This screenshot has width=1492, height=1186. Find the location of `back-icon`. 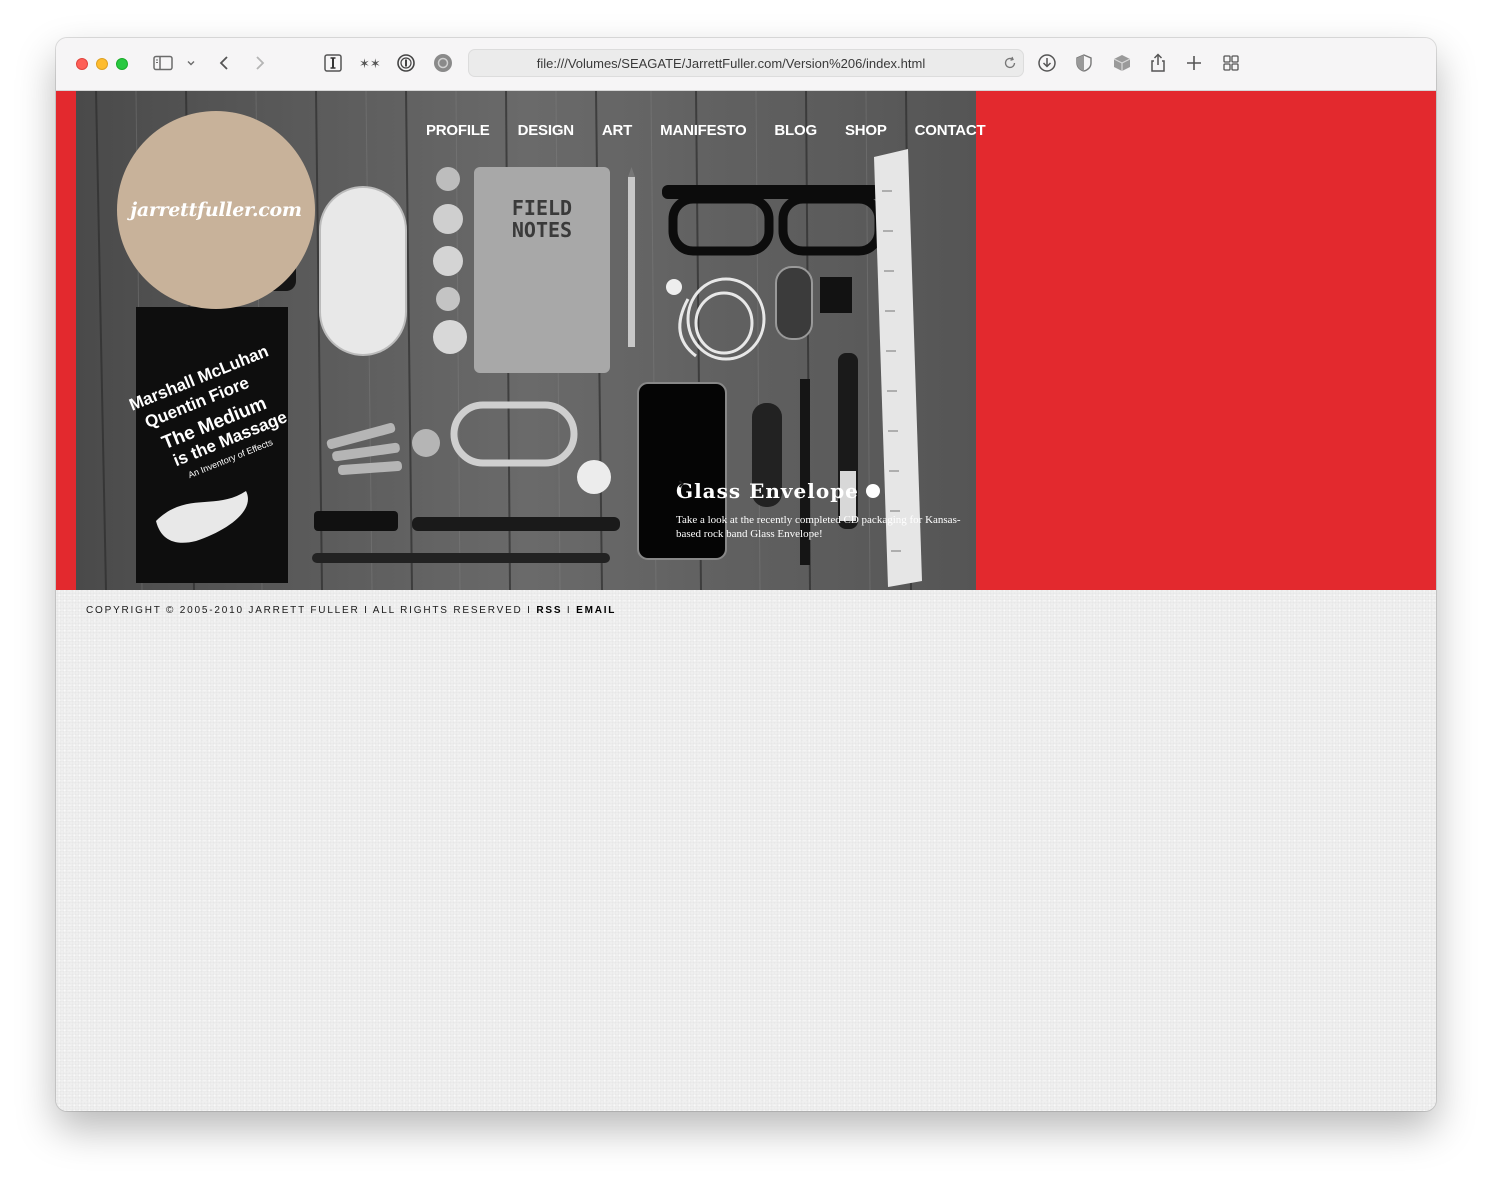

back-icon is located at coordinates (224, 63).